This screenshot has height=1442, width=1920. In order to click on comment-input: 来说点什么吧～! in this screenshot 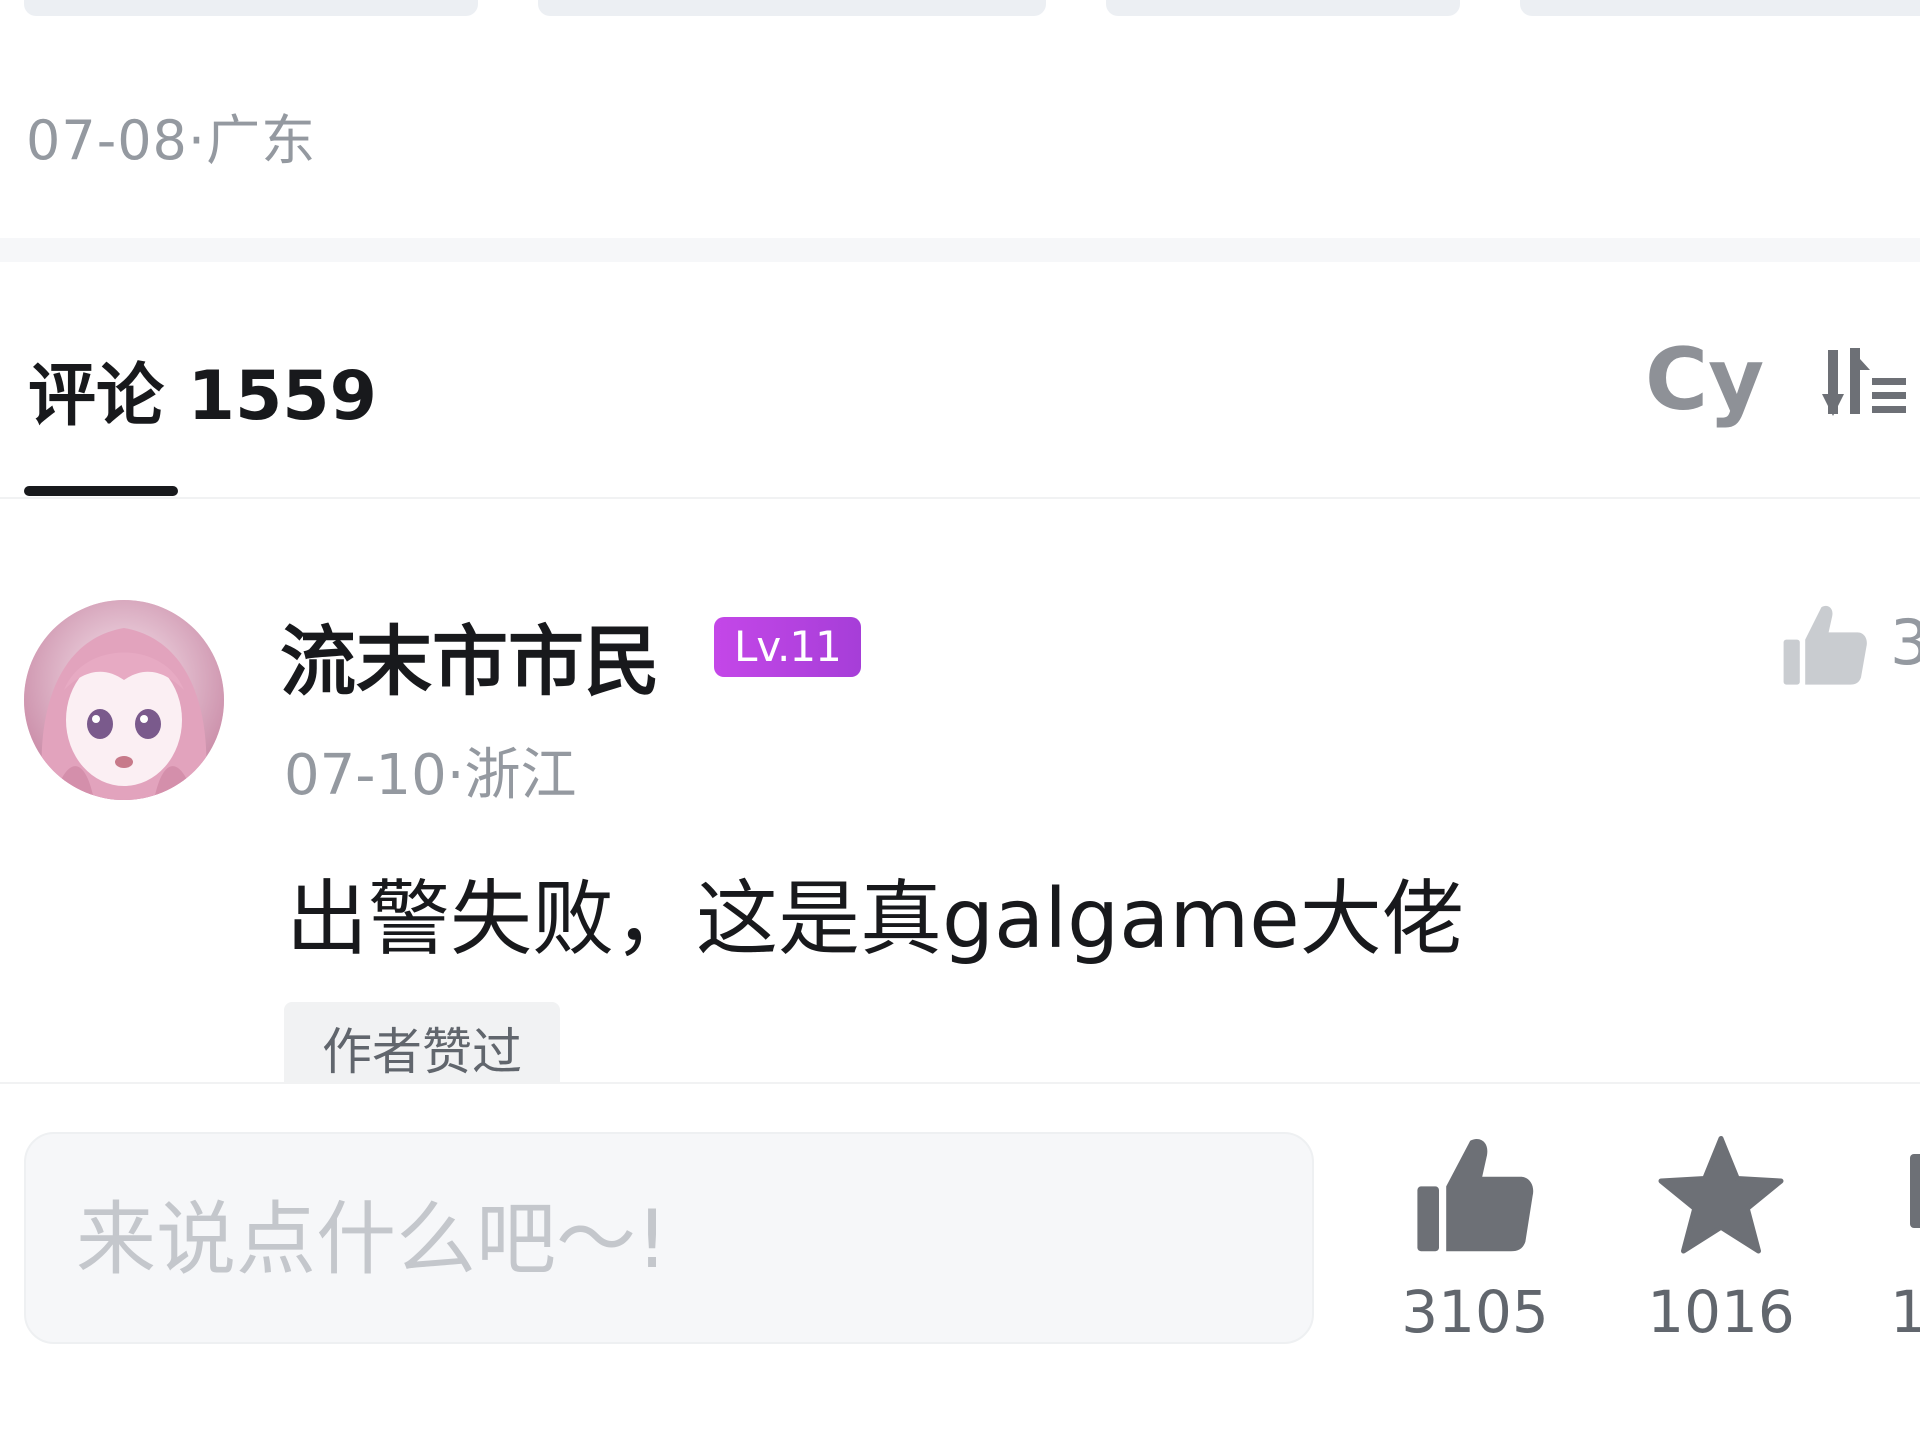, I will do `click(669, 1238)`.